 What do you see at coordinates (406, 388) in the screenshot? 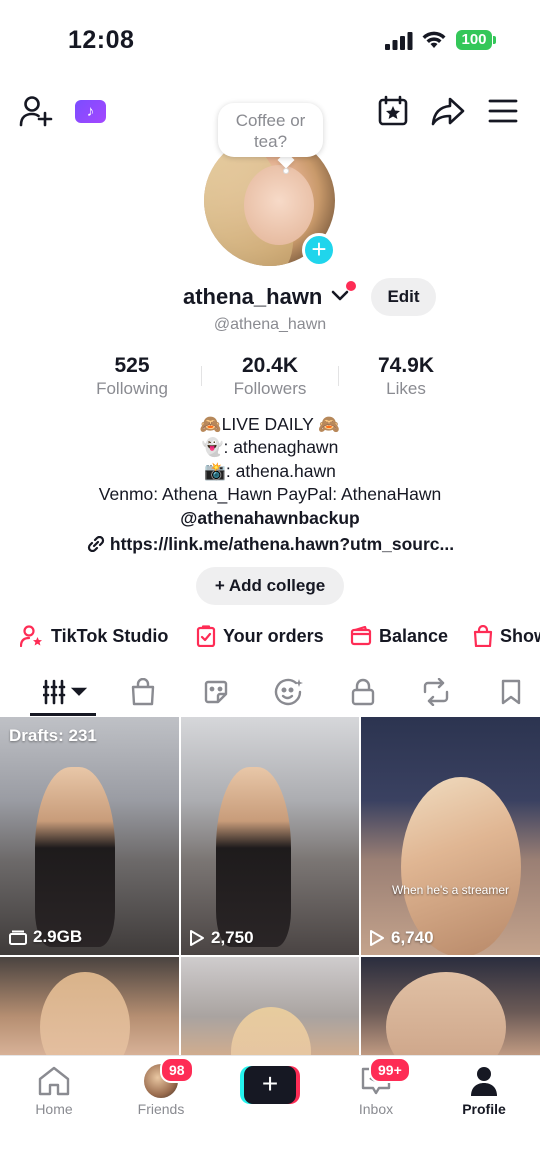
I see `stat-label: Likes` at bounding box center [406, 388].